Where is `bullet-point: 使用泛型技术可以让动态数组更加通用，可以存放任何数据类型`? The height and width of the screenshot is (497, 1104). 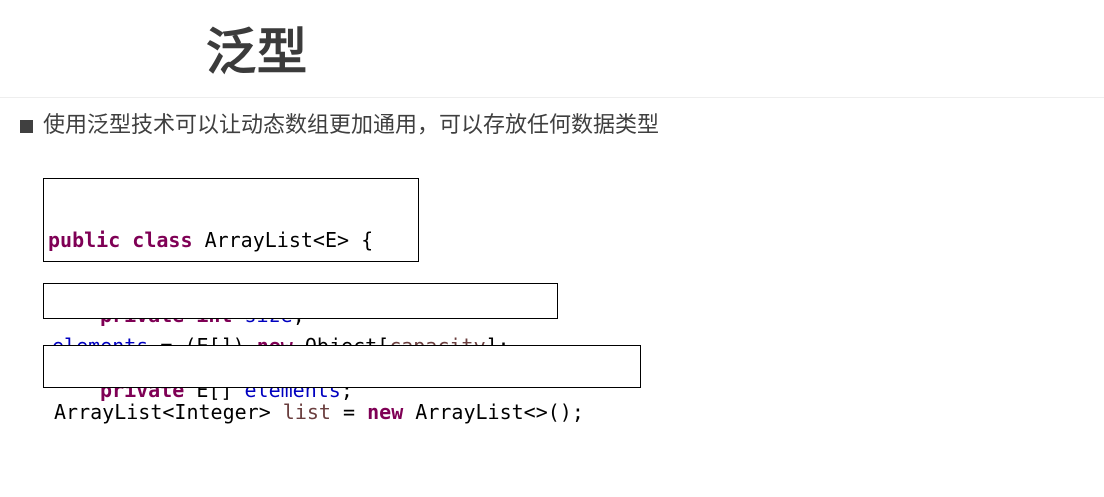
bullet-point: 使用泛型技术可以让动态数组更加通用，可以存放任何数据类型 is located at coordinates (339, 126).